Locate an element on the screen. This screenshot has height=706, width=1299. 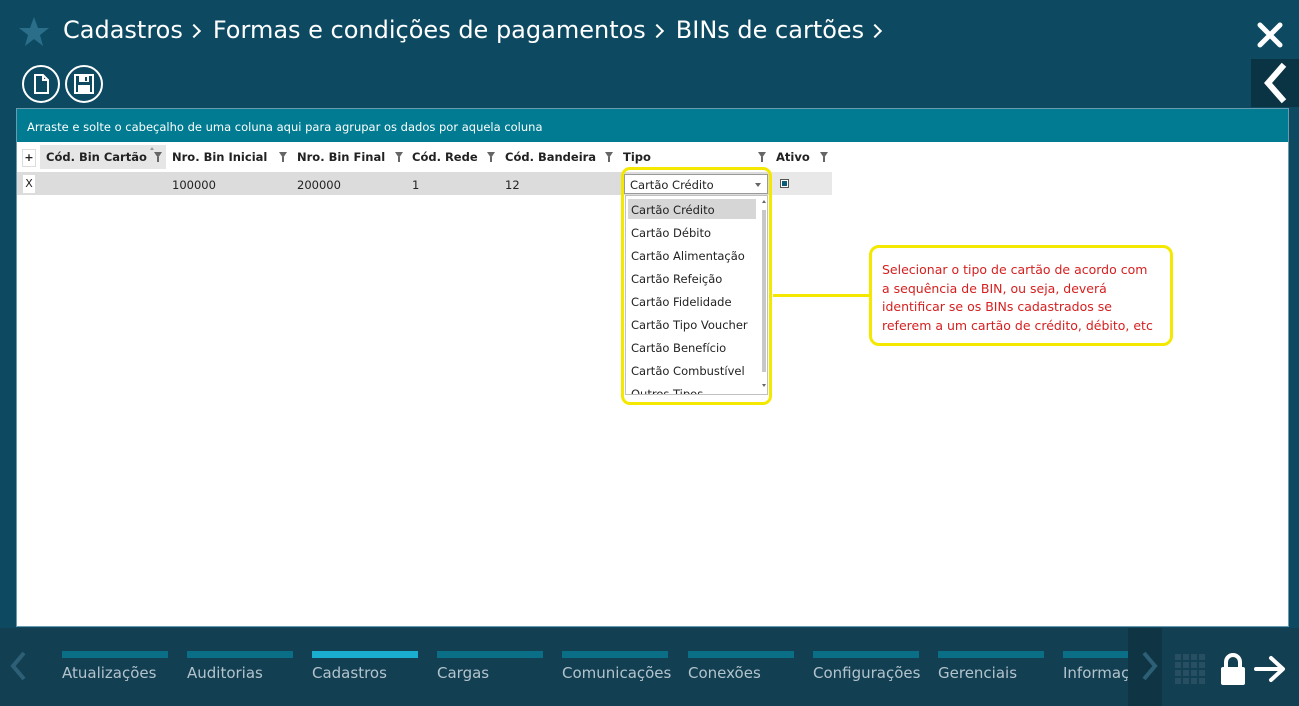
column-header-cod-bin-cartao: Cód. Bin Cartão is located at coordinates (96, 157).